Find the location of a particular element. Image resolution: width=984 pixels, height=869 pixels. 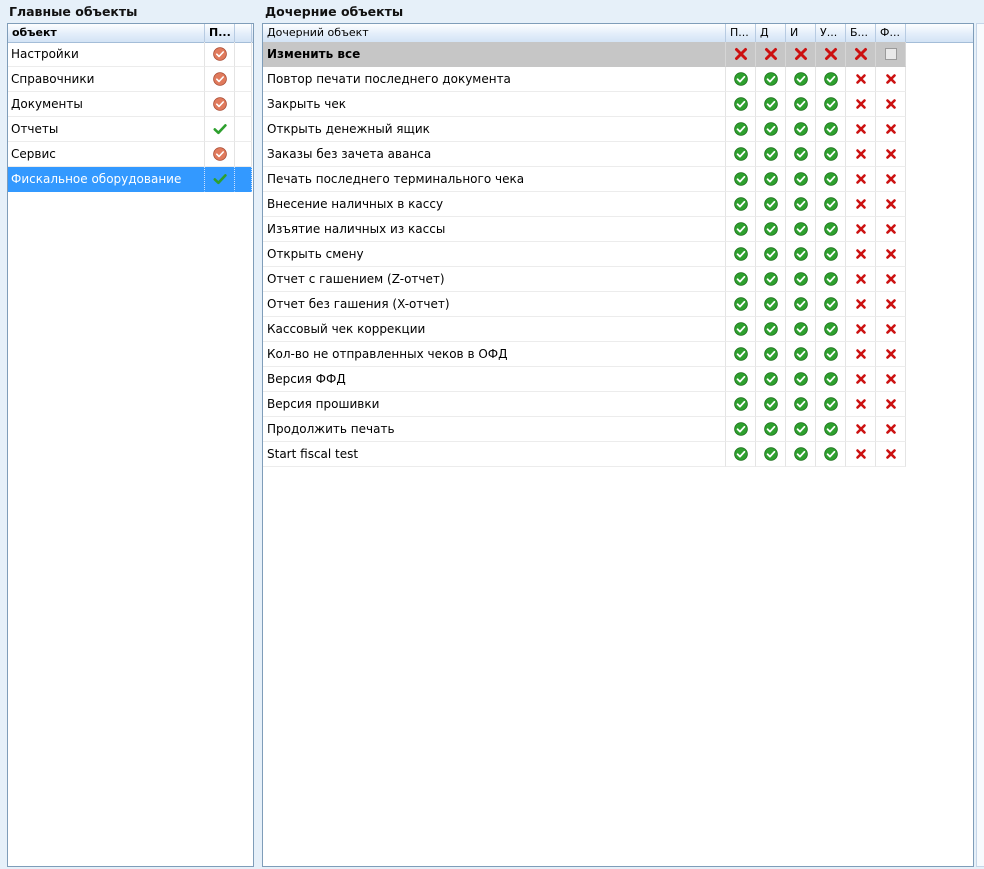

main-object-row: Документы is located at coordinates (130, 104).